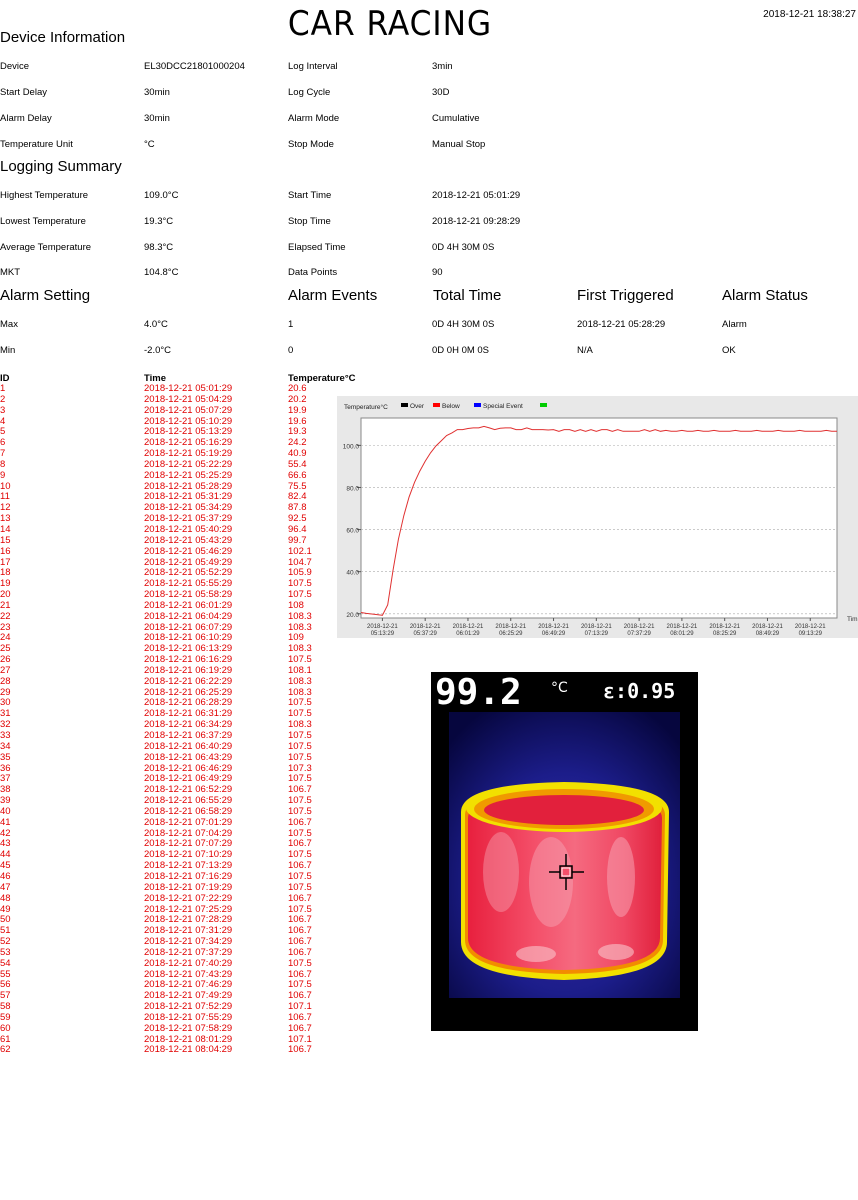  Describe the element at coordinates (352, 573) in the screenshot. I see `y-tick-label: 40.0` at that location.